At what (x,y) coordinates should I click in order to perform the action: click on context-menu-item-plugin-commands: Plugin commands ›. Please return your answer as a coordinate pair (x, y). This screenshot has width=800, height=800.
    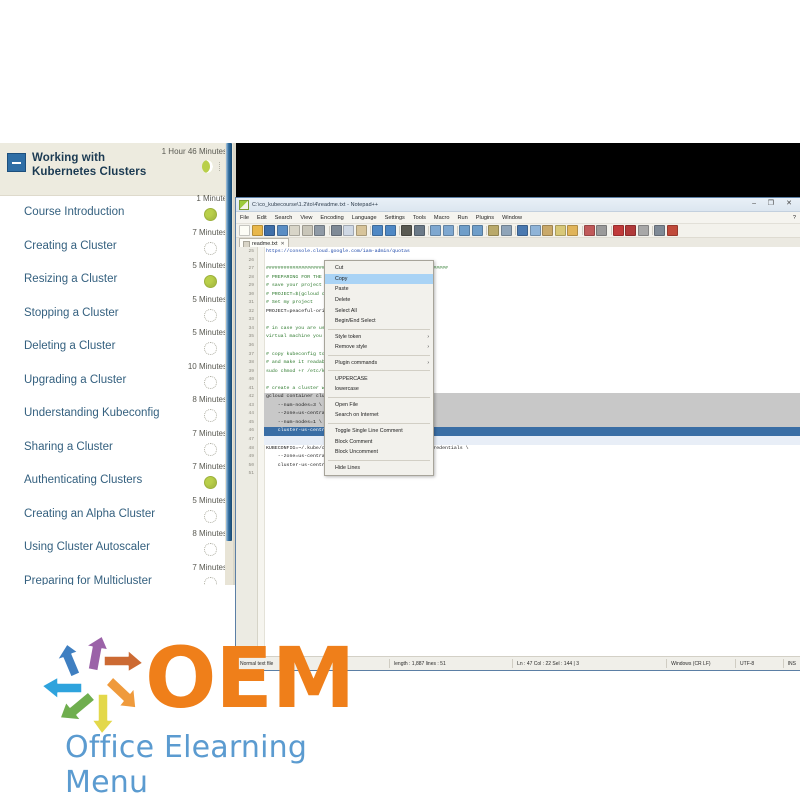
    Looking at the image, I should click on (379, 363).